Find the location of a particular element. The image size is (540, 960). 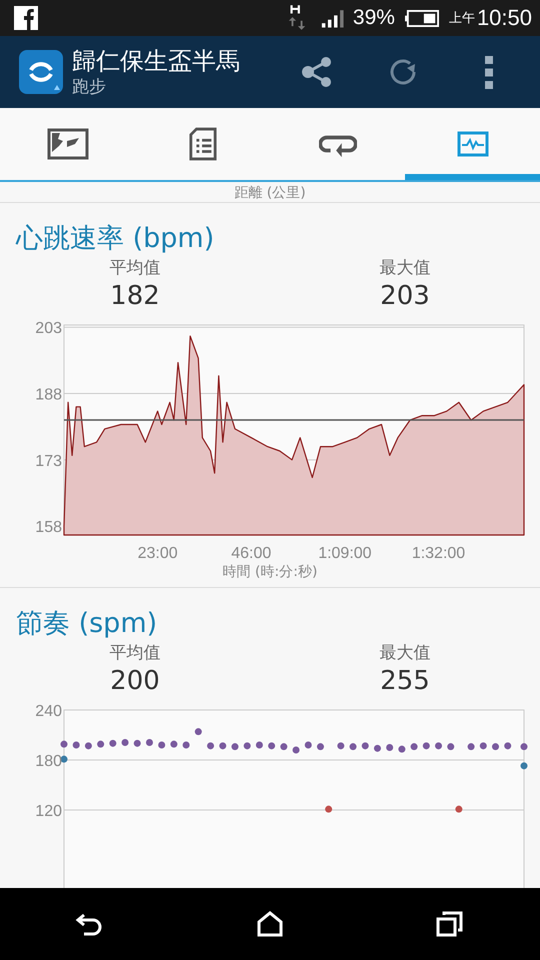

battery-icon is located at coordinates (421, 18).